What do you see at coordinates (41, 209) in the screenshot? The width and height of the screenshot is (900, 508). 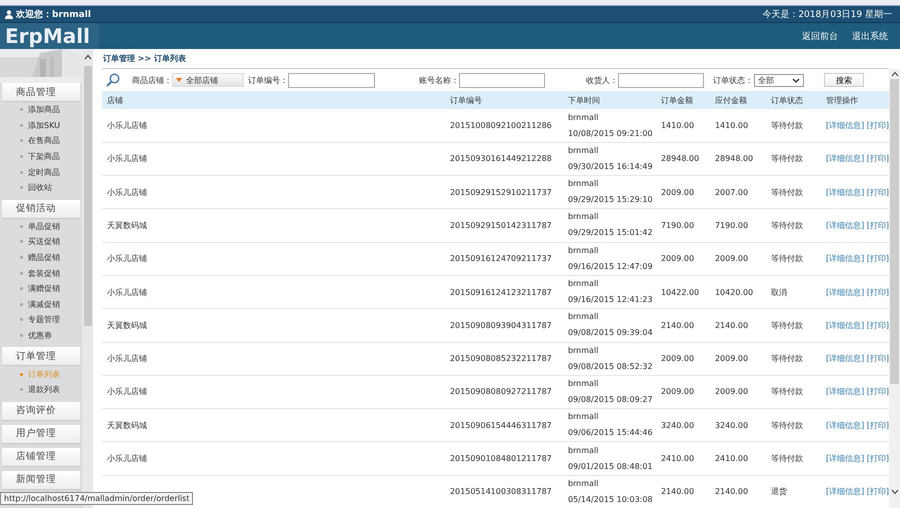 I see `sidebar-group: 促销活动` at bounding box center [41, 209].